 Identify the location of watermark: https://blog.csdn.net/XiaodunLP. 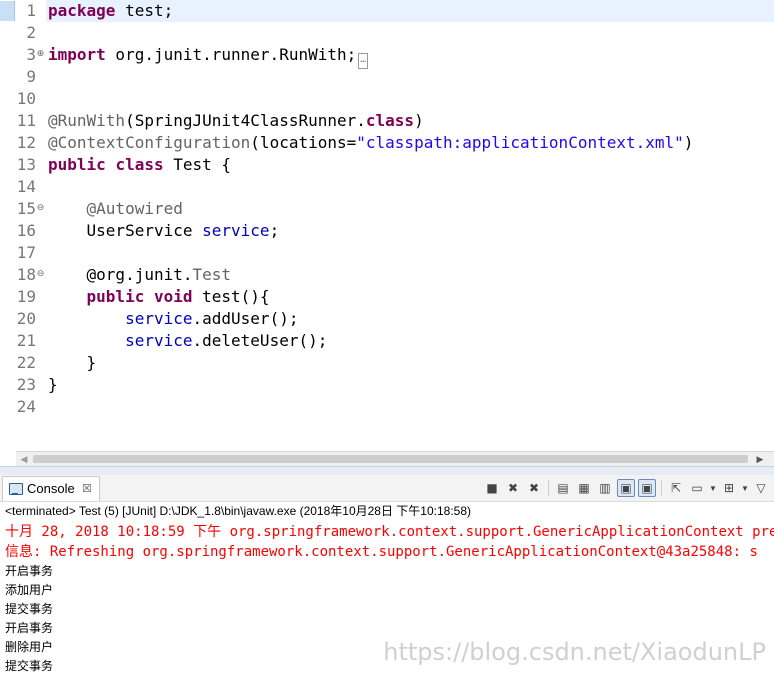
(574, 652).